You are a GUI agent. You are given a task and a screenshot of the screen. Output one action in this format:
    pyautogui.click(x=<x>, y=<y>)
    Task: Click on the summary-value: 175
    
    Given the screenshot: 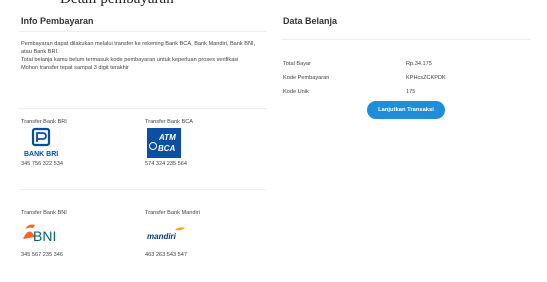 What is the action you would take?
    pyautogui.click(x=411, y=92)
    